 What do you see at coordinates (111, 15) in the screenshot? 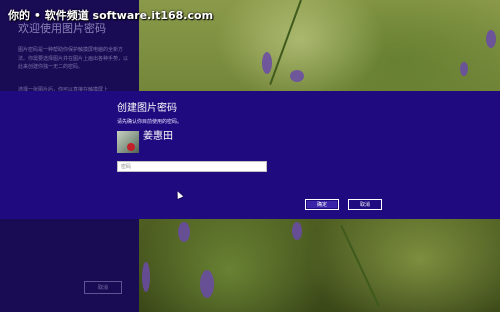
I see `watermark: 你的 • 软件频道 software.it168.com` at bounding box center [111, 15].